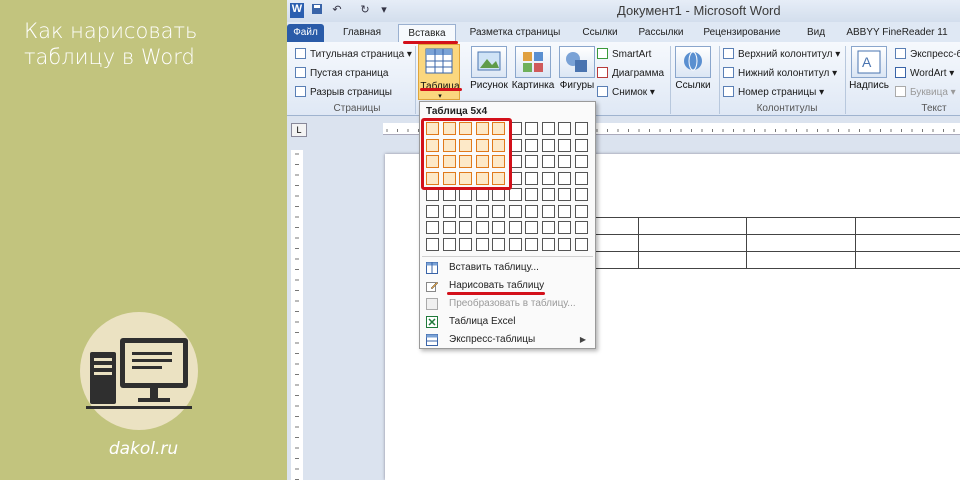 The image size is (960, 480). I want to click on footer-icon, so click(728, 72).